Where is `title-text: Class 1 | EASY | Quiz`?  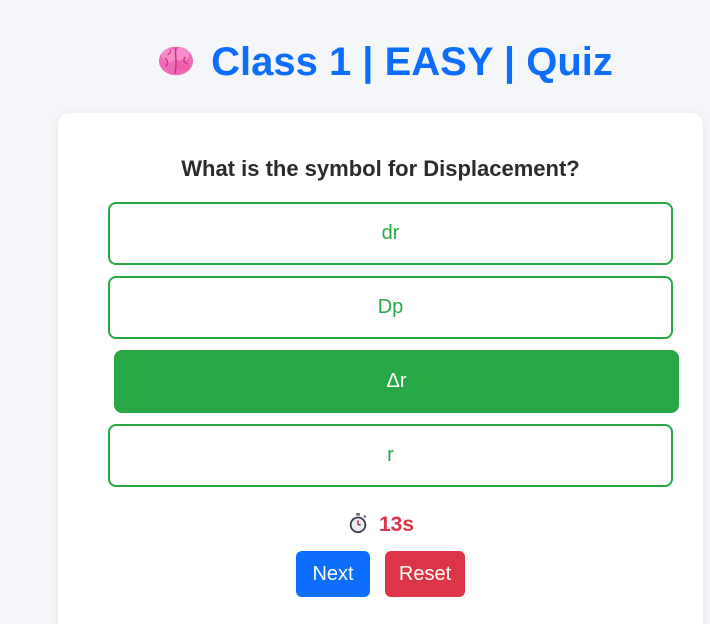 title-text: Class 1 | EASY | Quiz is located at coordinates (412, 62).